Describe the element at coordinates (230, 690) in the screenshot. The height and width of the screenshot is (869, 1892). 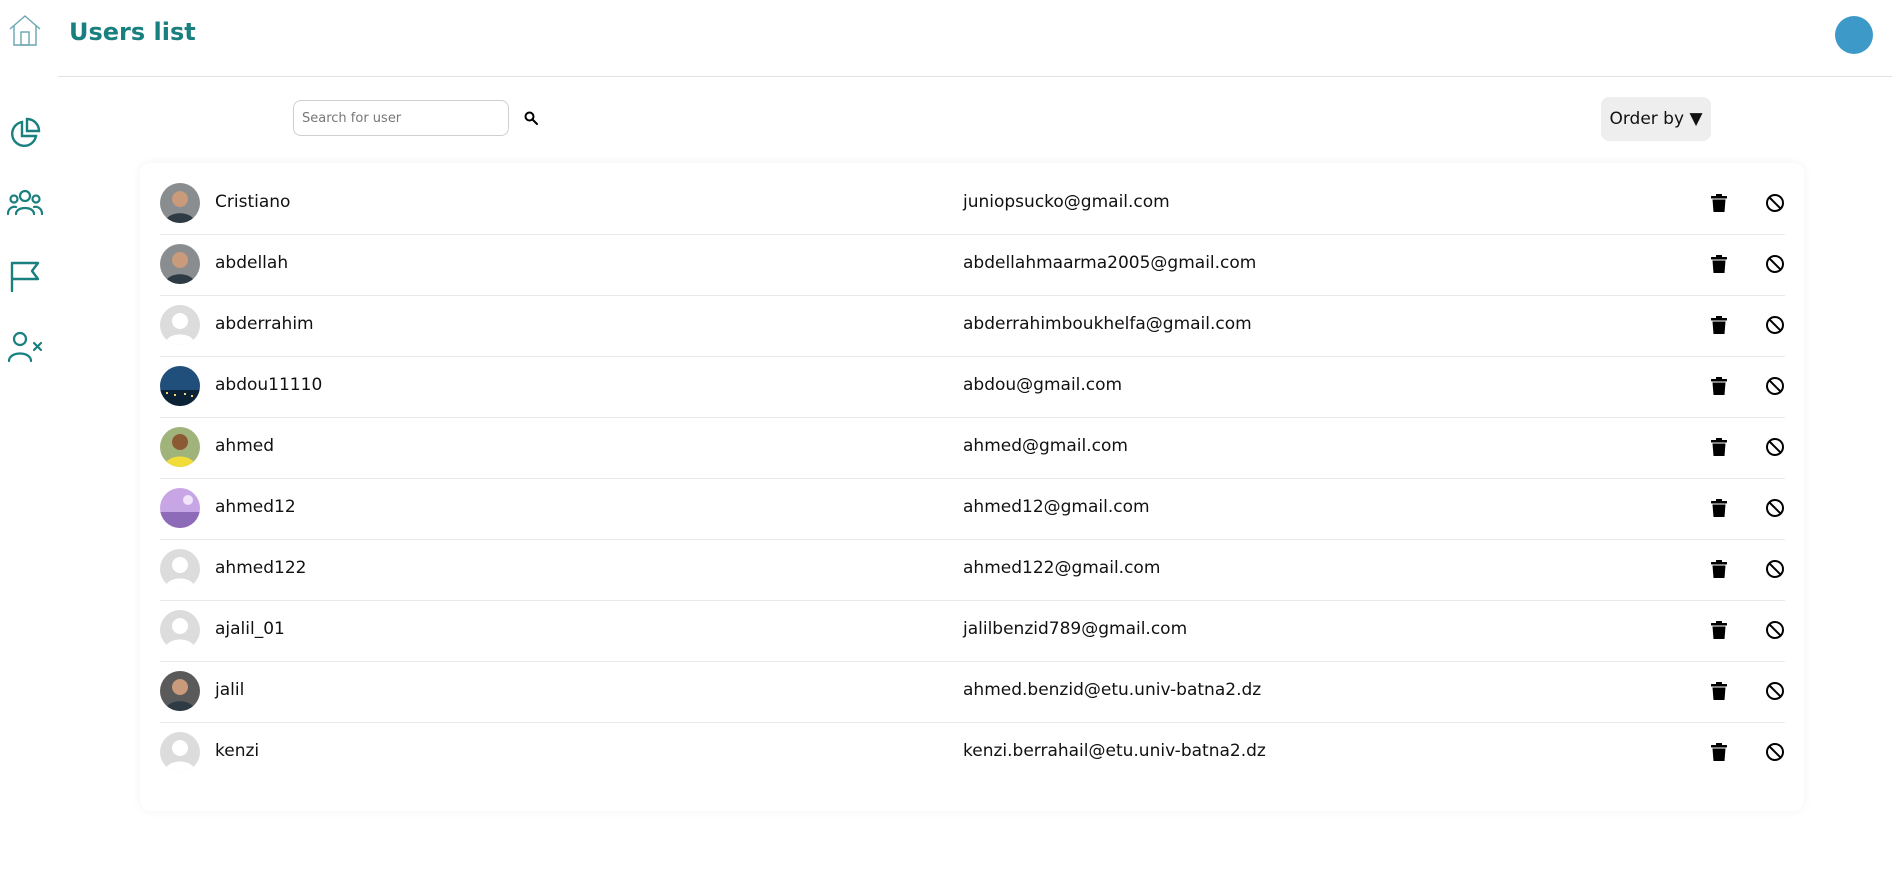
I see `user-name: jalil` at that location.